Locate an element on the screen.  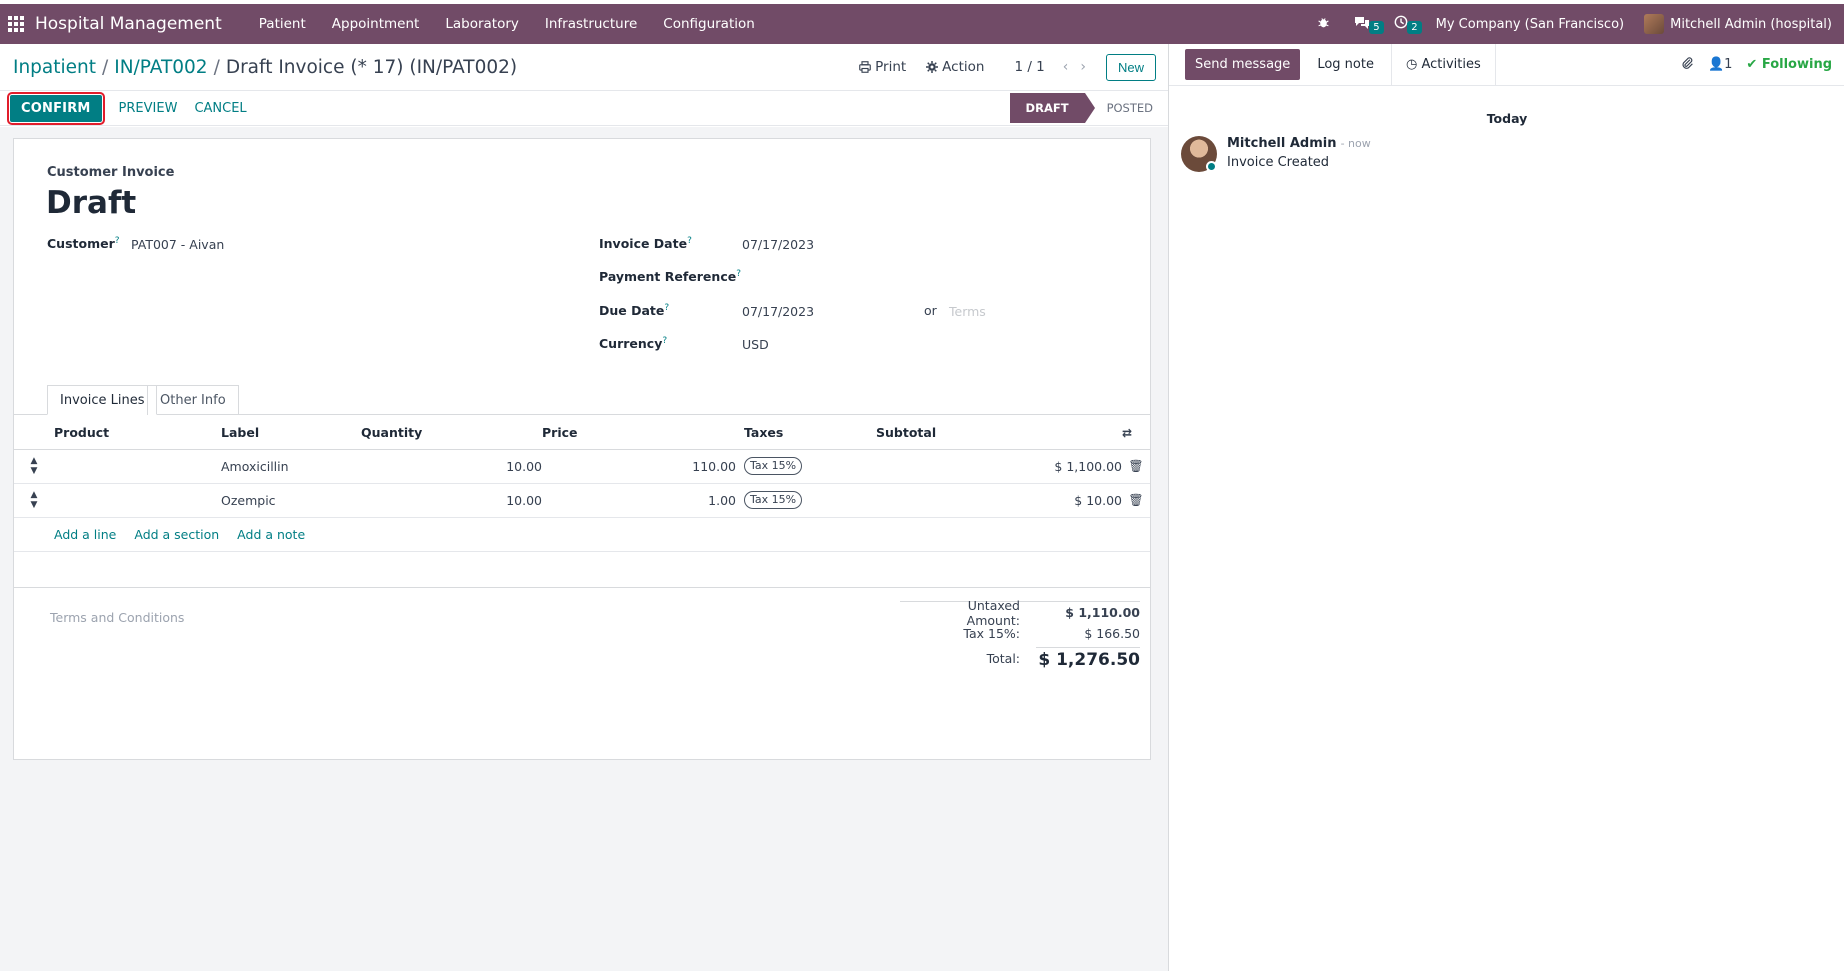
stage-posted: POSTED is located at coordinates (1119, 108).